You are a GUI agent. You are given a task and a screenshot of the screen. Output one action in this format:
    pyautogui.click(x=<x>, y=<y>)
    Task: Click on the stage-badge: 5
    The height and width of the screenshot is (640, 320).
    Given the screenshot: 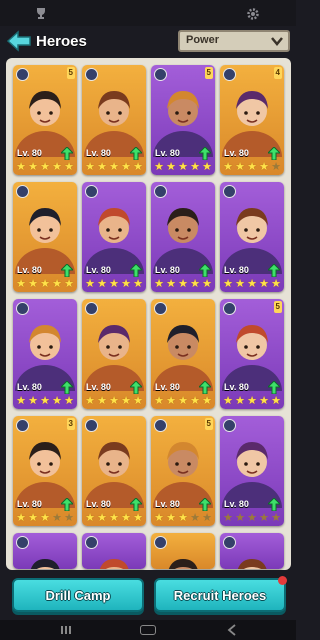 What is the action you would take?
    pyautogui.click(x=208, y=424)
    